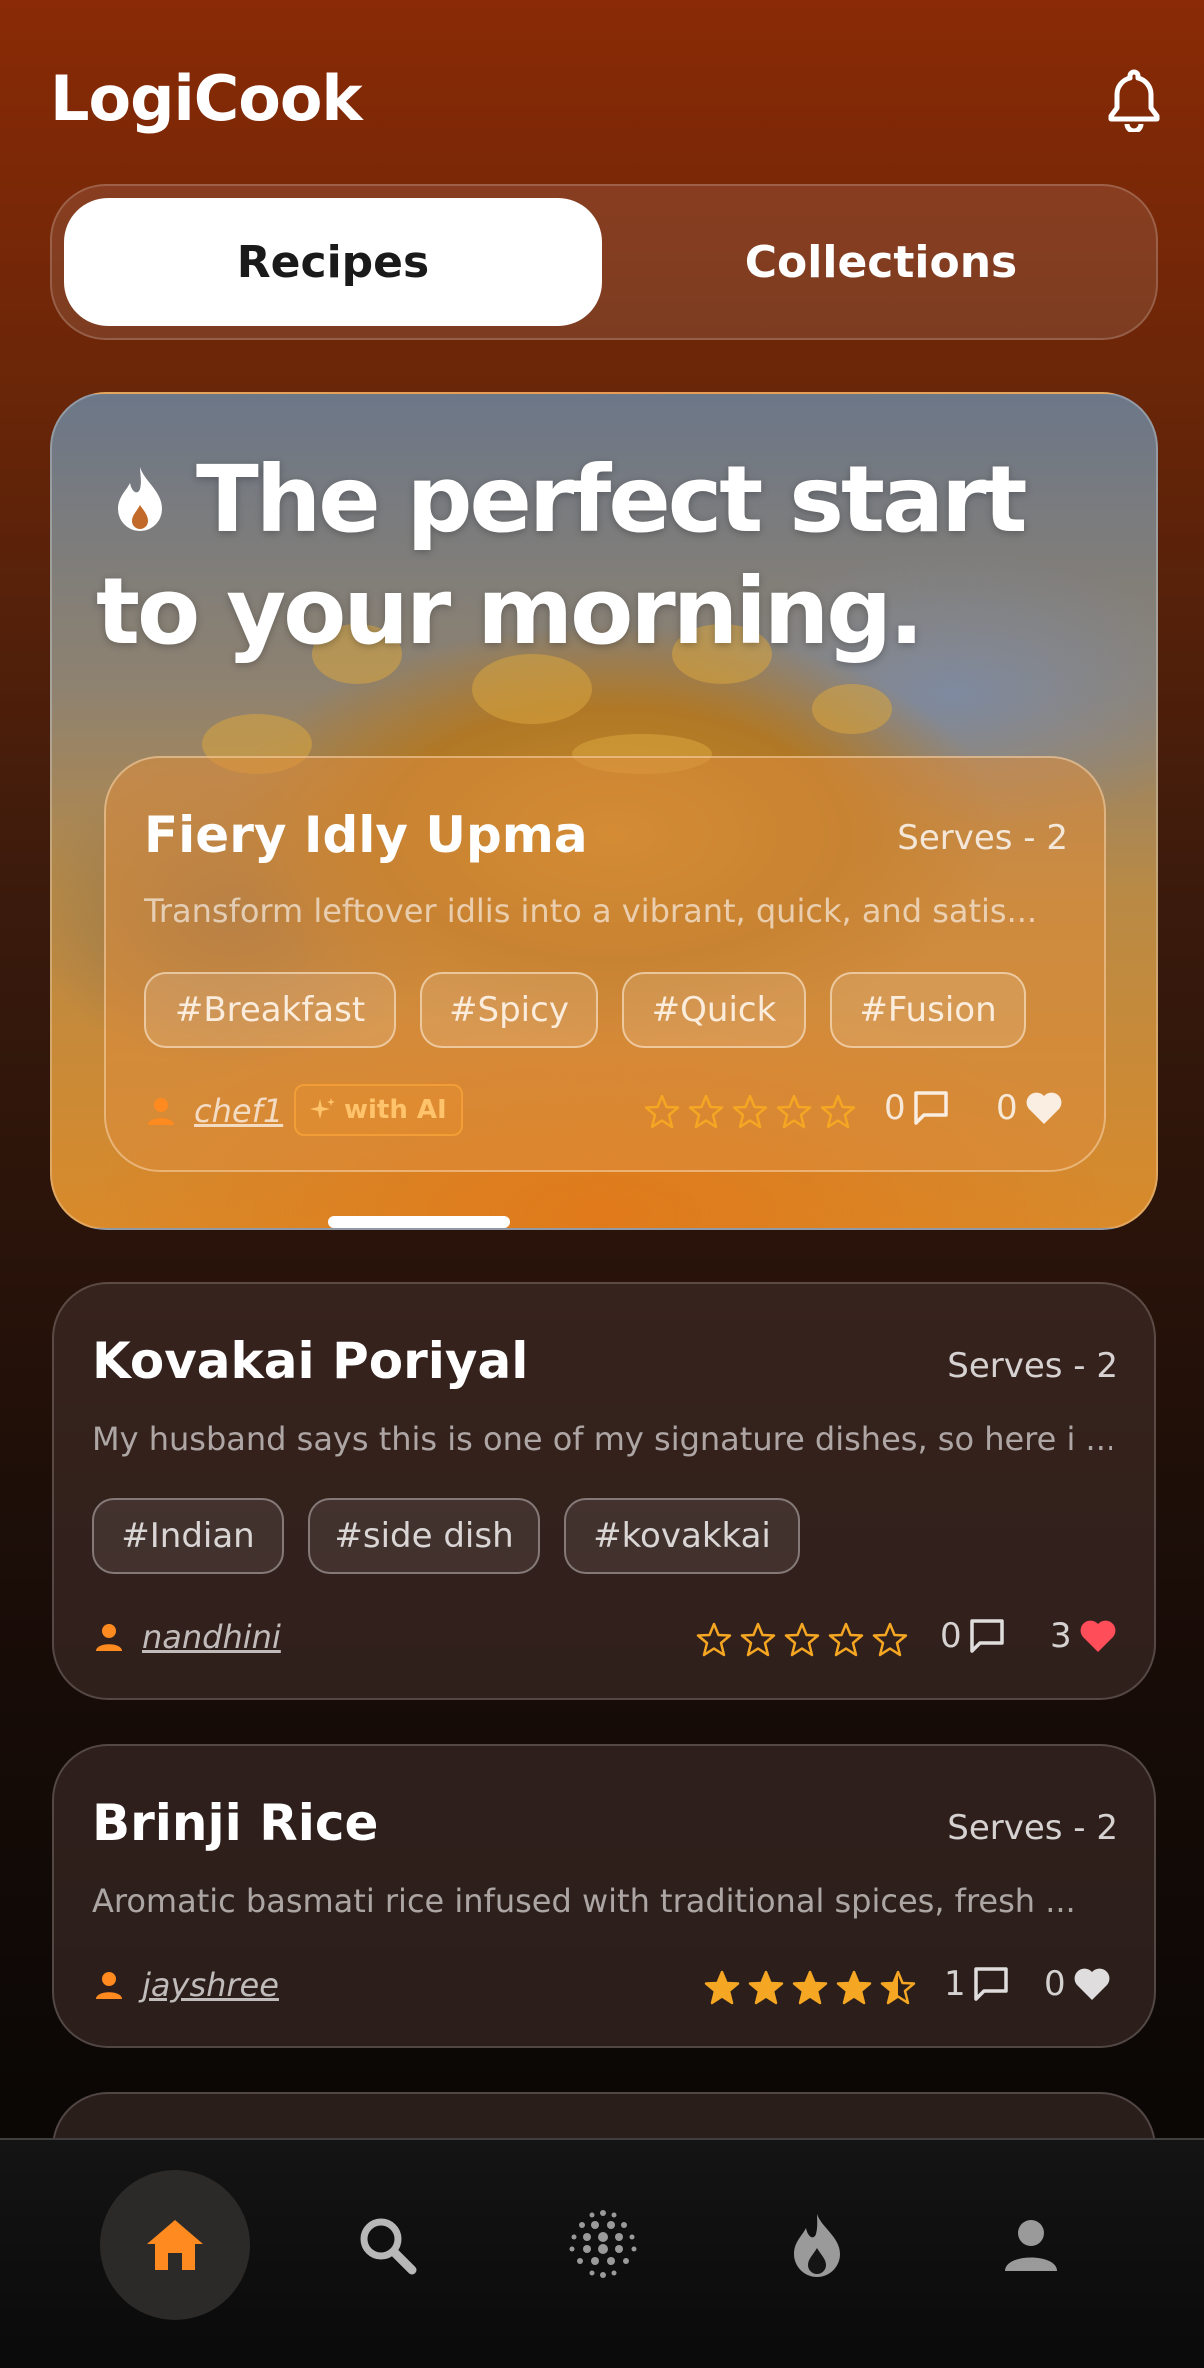 The image size is (1204, 2368). I want to click on bell-icon, so click(1134, 101).